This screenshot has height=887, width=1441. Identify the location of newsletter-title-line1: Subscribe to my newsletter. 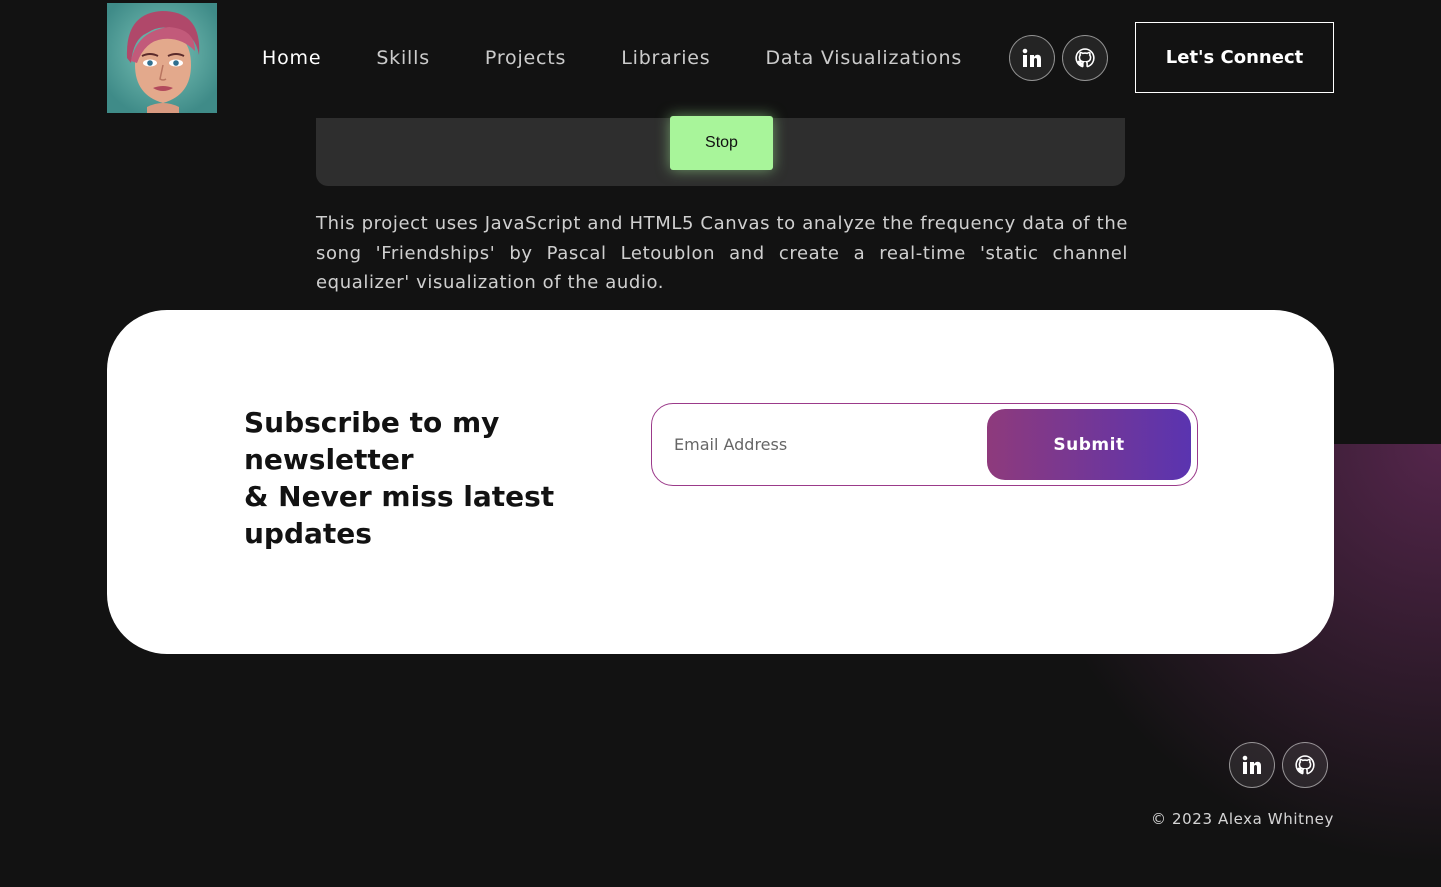
(372, 441).